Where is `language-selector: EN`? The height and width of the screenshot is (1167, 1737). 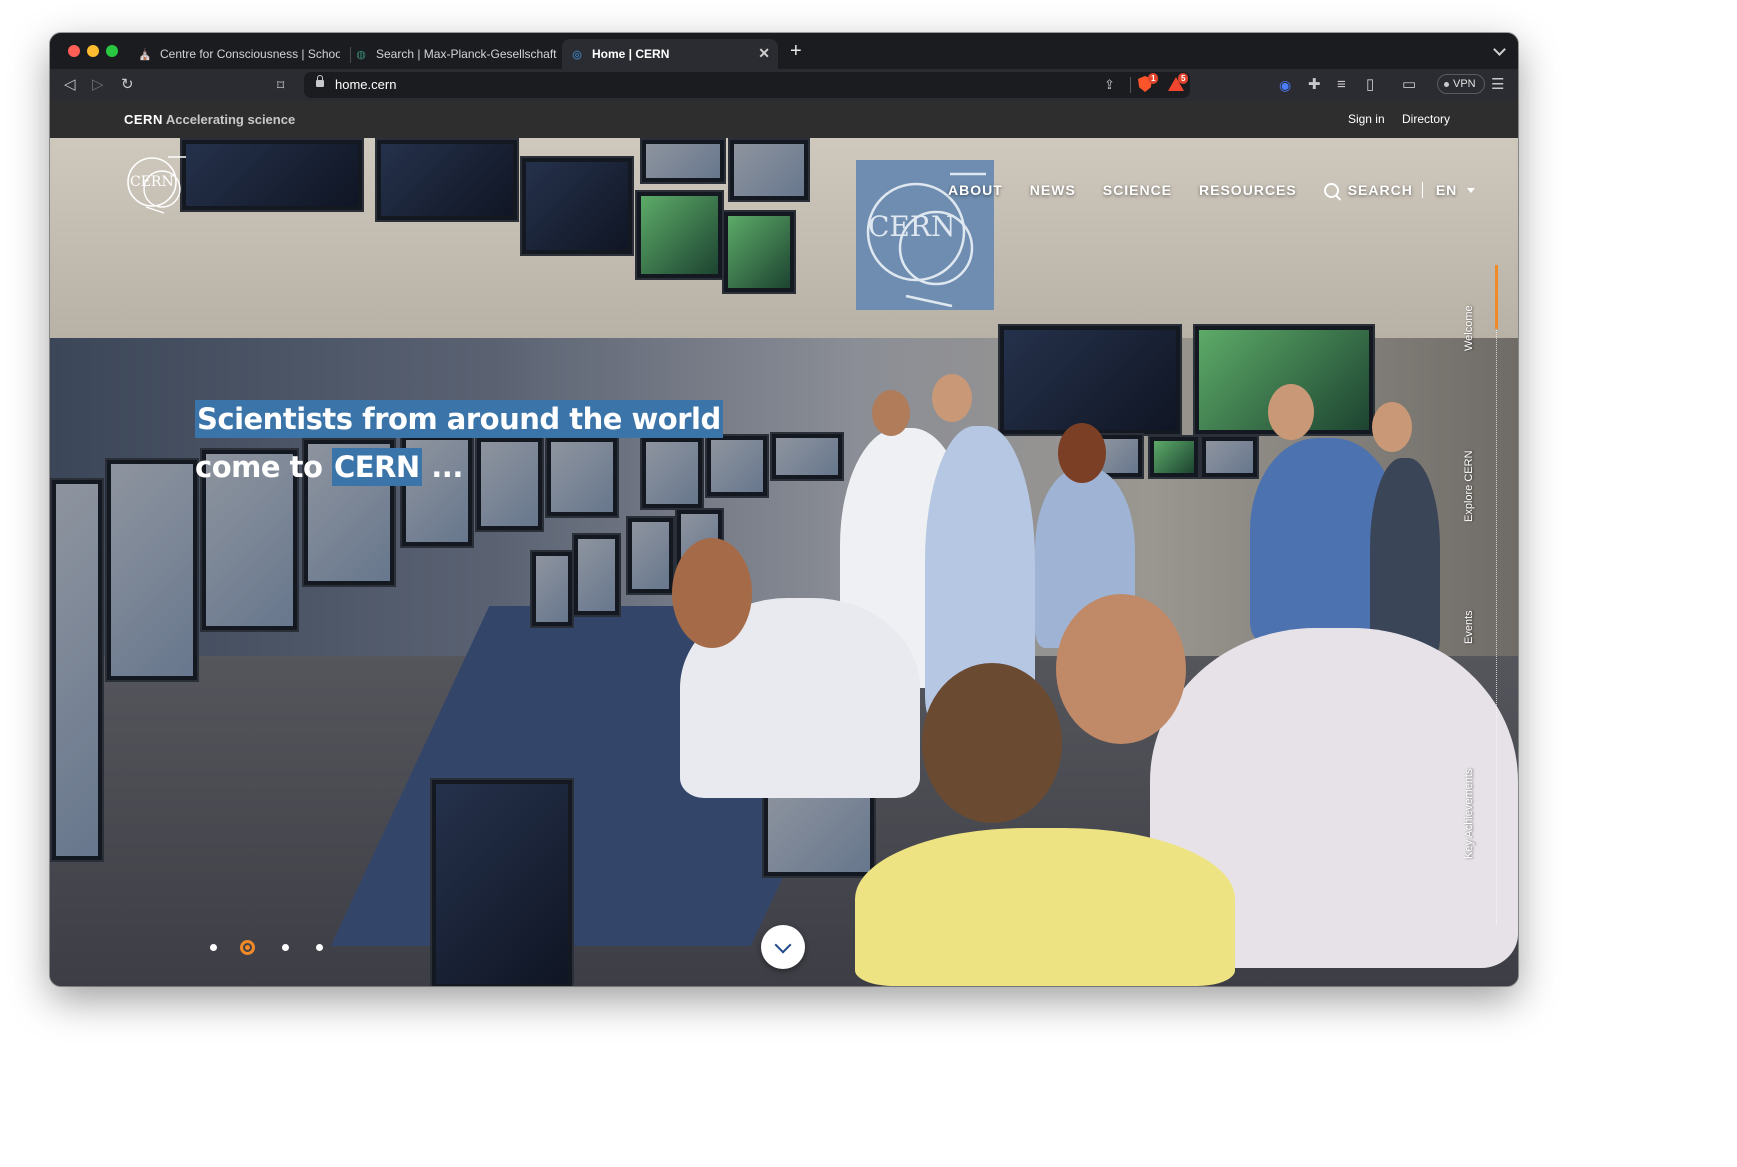 language-selector: EN is located at coordinates (1446, 190).